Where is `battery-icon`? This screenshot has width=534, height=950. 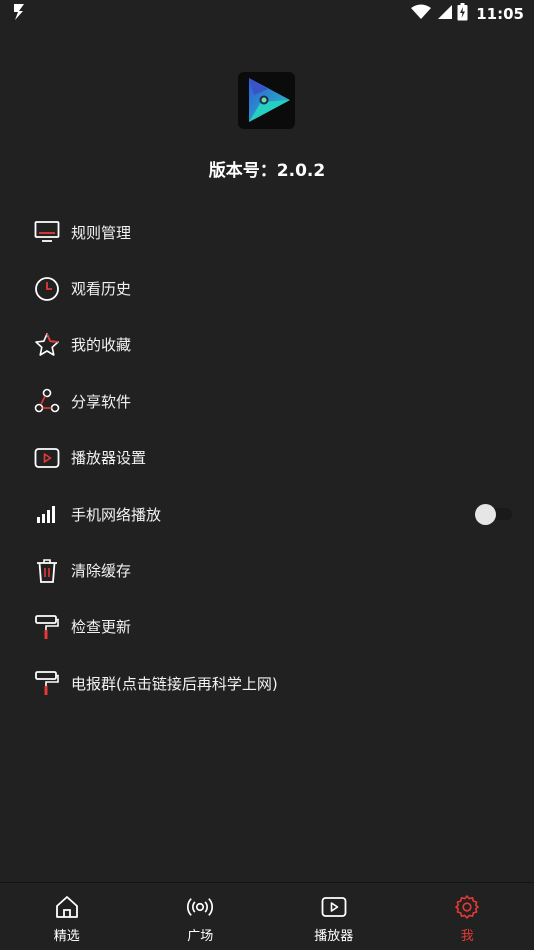
battery-icon is located at coordinates (462, 14).